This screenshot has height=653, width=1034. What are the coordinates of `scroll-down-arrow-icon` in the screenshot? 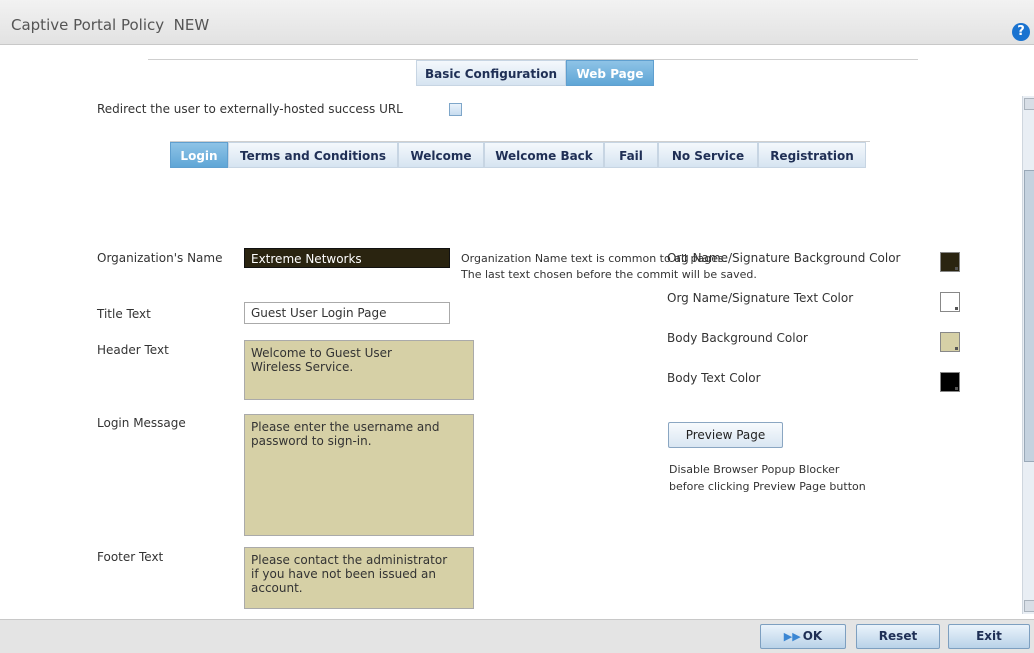 It's located at (1029, 606).